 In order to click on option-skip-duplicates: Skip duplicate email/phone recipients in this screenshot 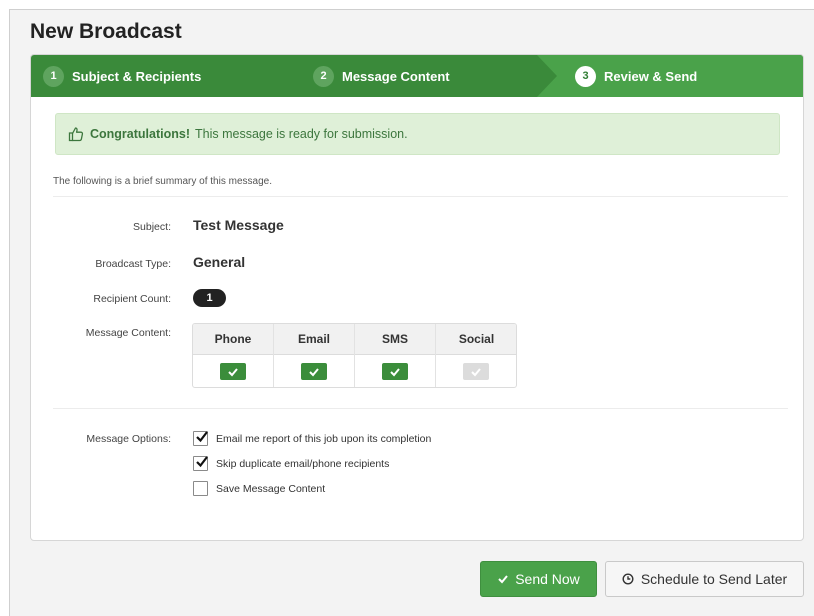, I will do `click(291, 463)`.